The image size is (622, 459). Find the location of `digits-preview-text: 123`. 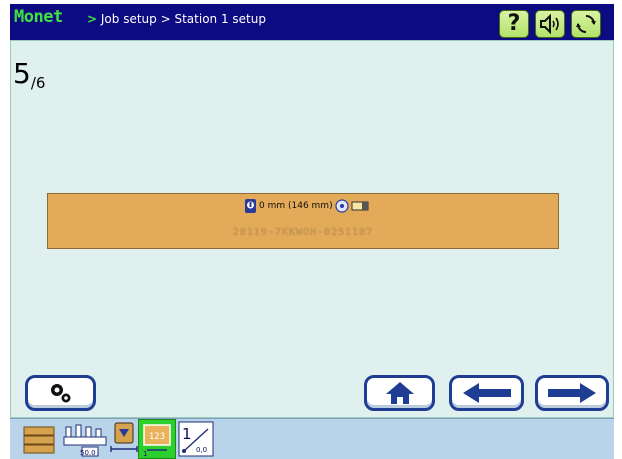

digits-preview-text: 123 is located at coordinates (157, 437).